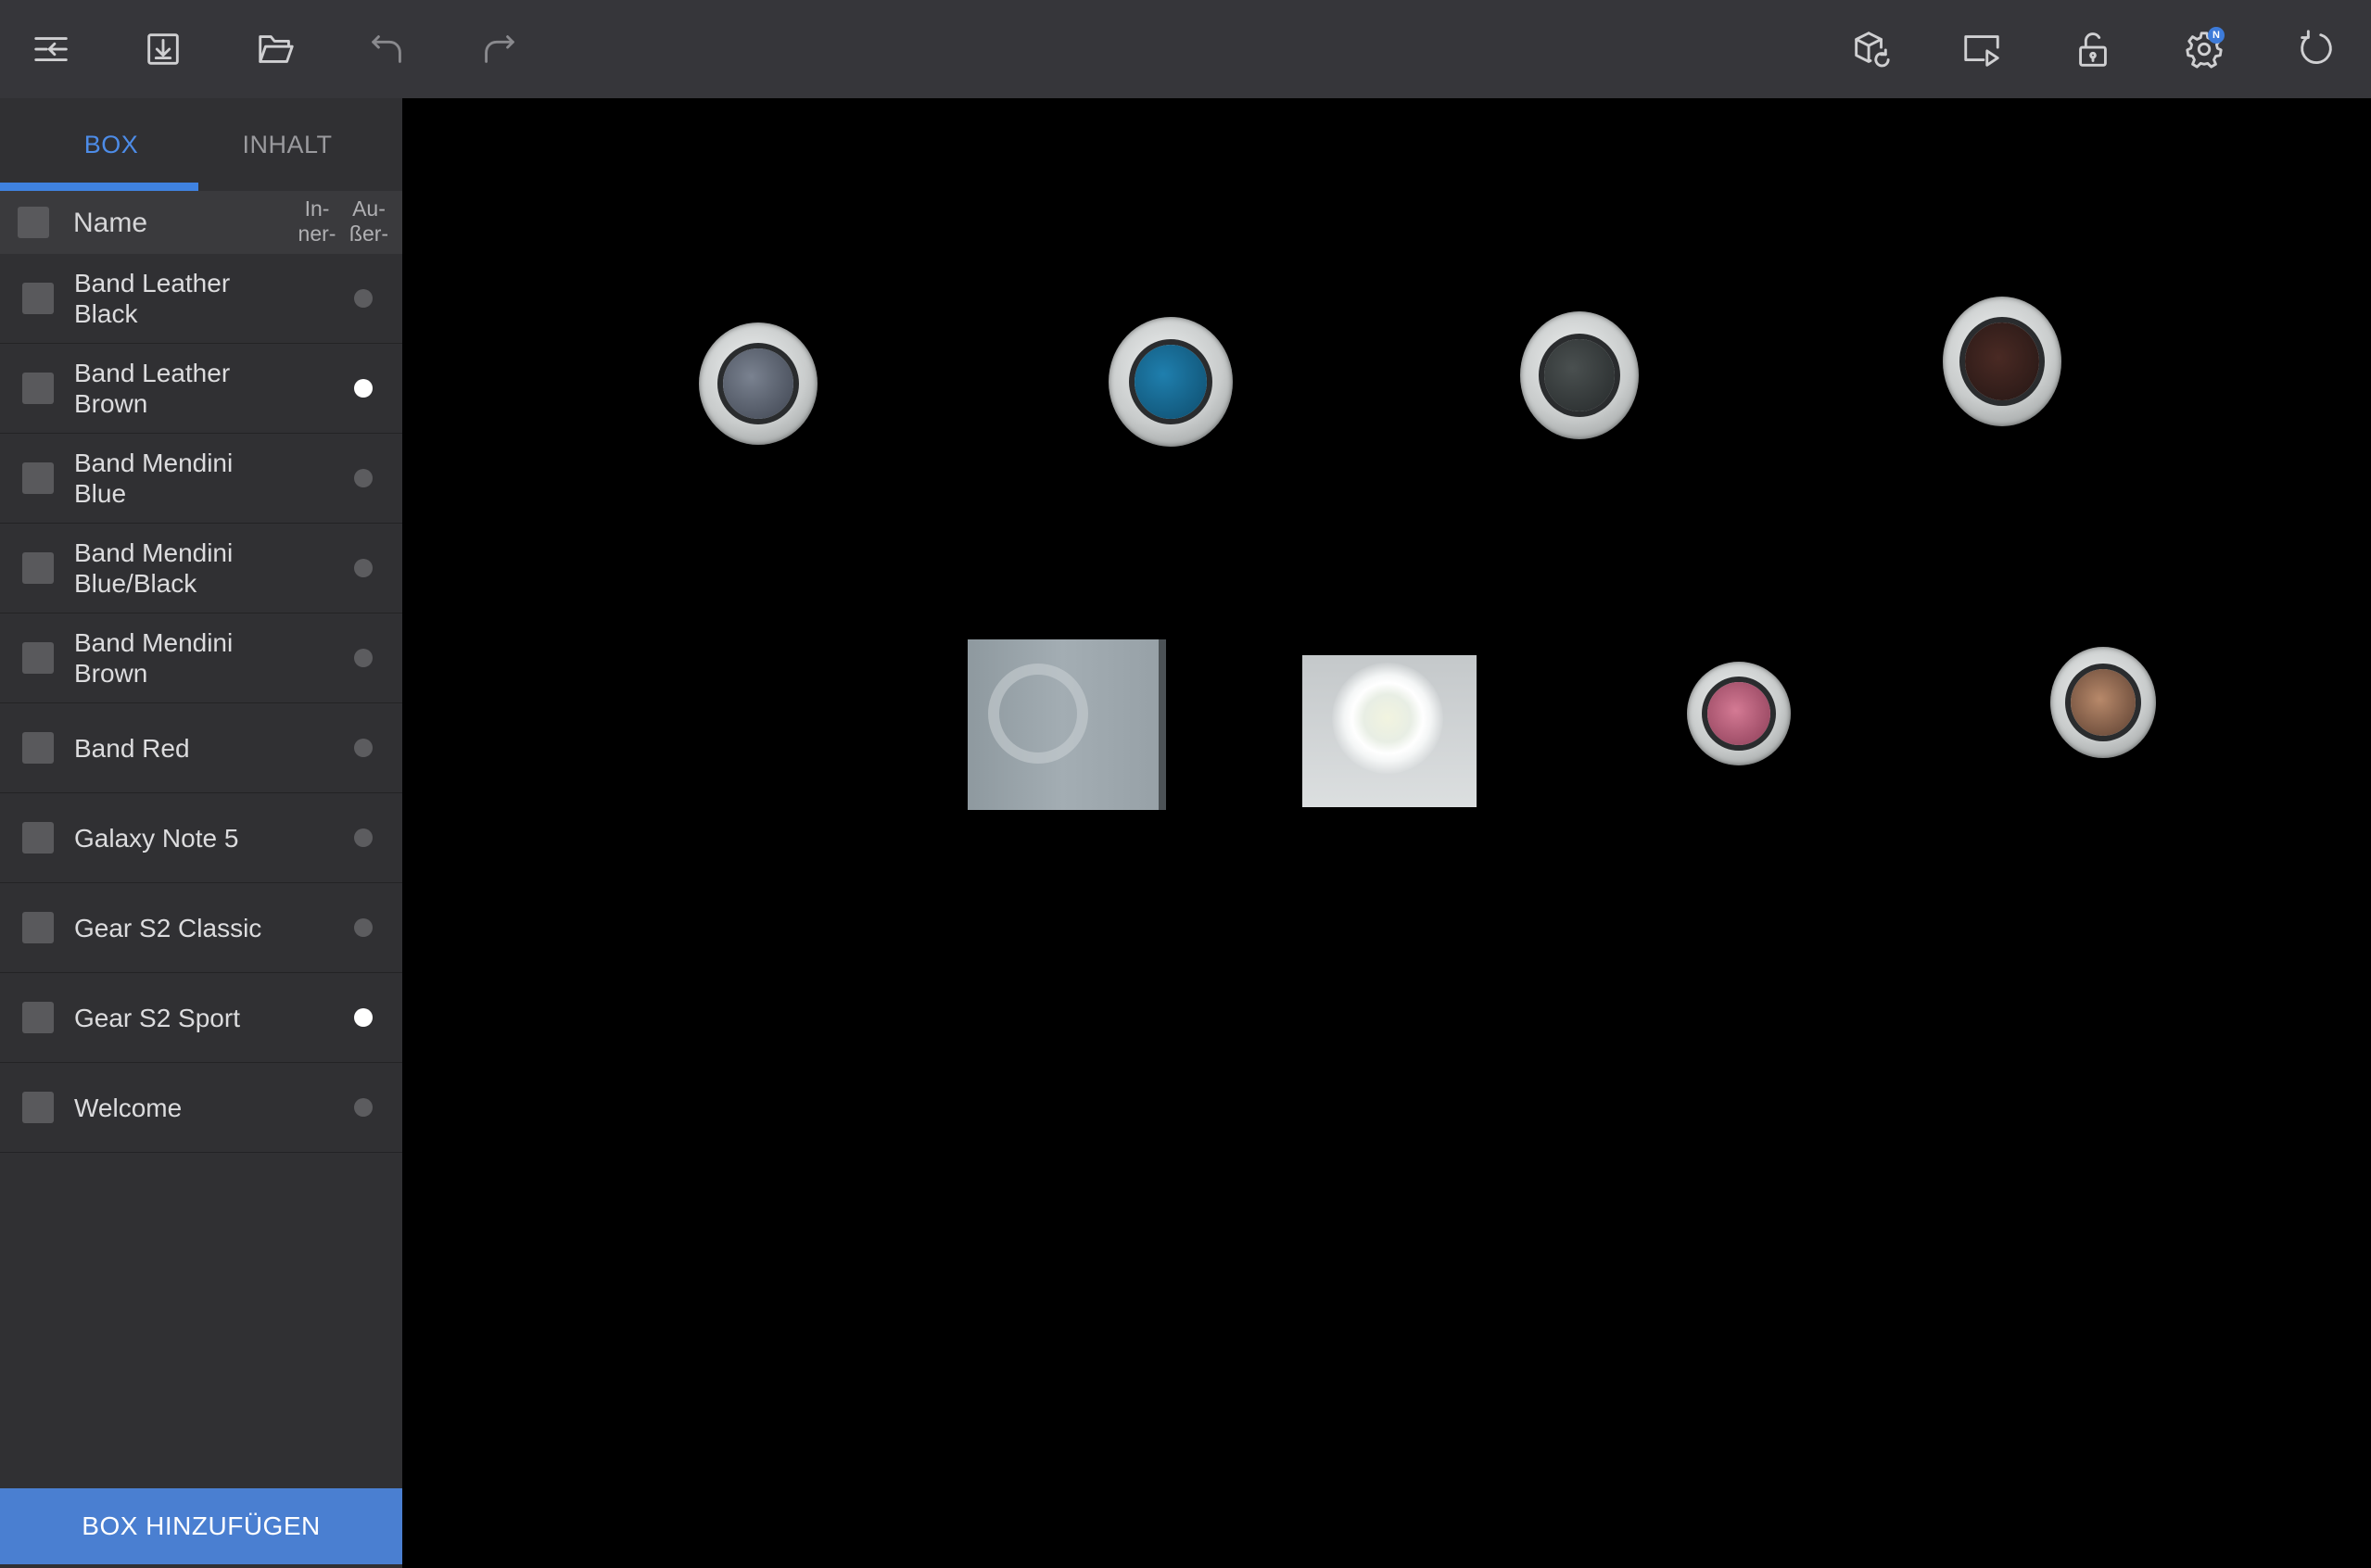 The height and width of the screenshot is (1568, 2371). I want to click on item-label: Band Mendini Blue/Black, so click(154, 568).